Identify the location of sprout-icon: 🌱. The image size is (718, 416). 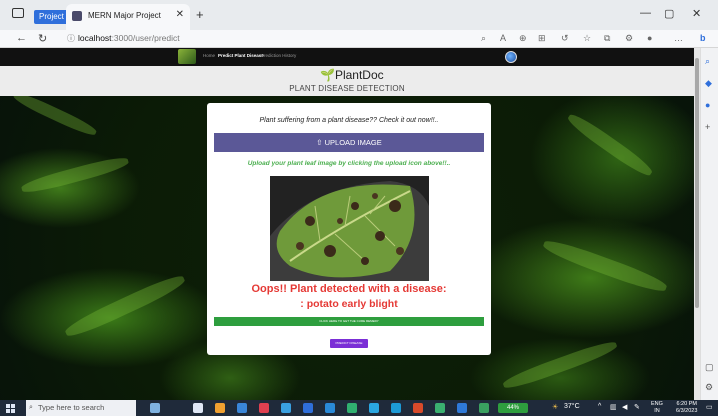
(327, 75).